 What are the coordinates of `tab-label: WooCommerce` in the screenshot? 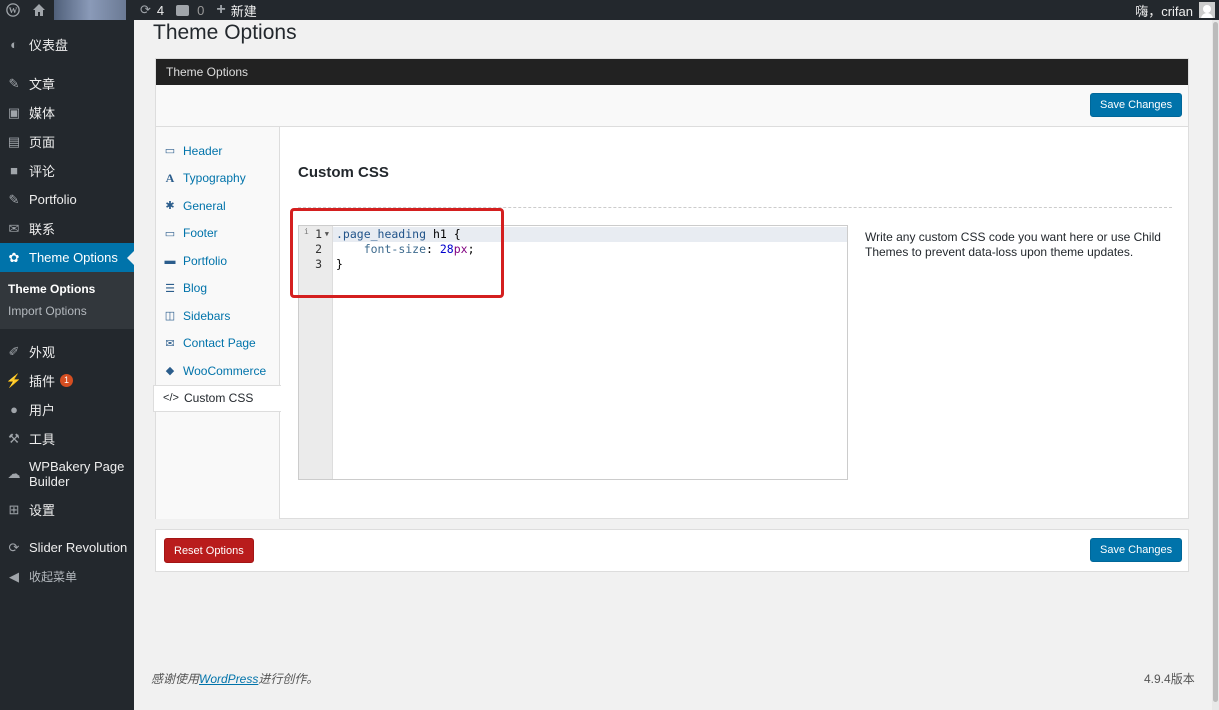 It's located at (225, 370).